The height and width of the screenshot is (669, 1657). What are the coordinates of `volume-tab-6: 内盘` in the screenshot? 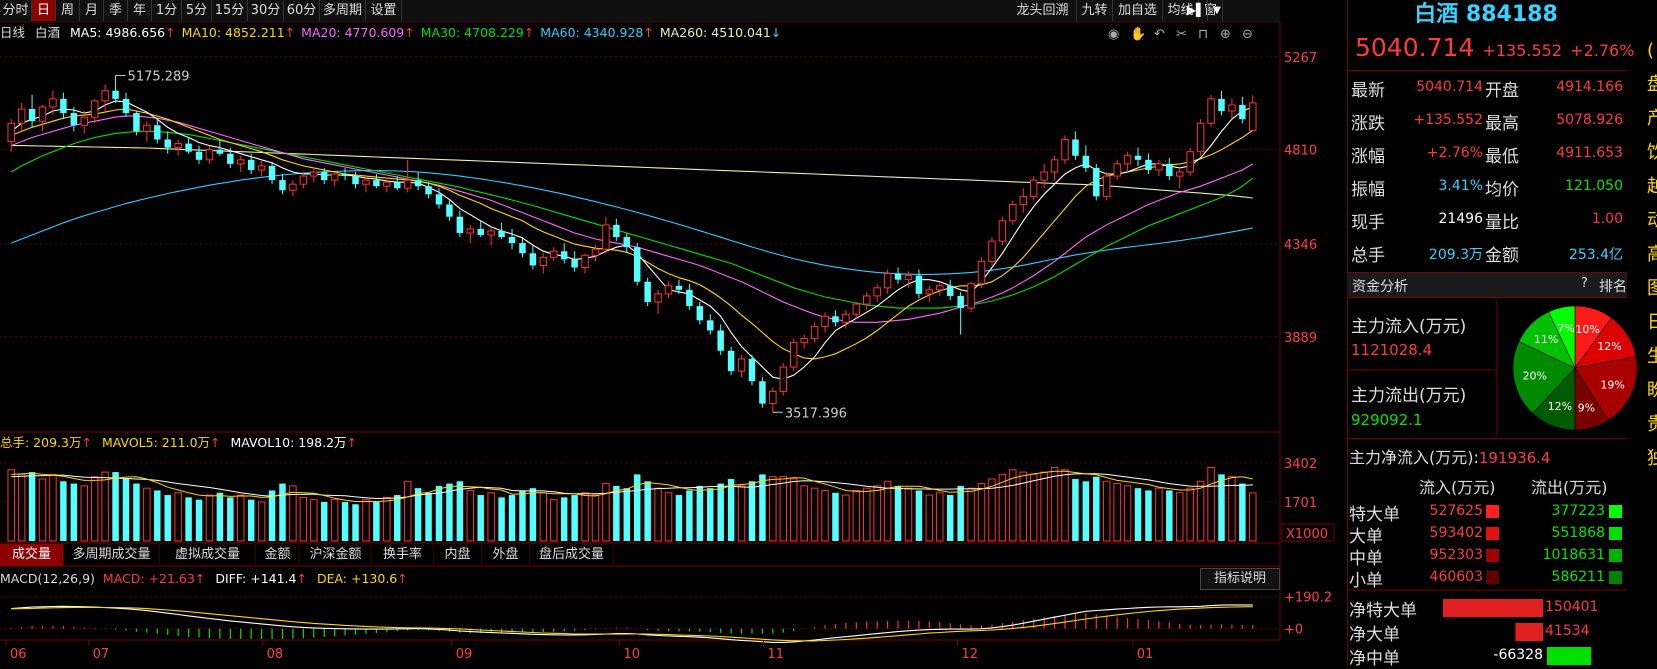 It's located at (458, 555).